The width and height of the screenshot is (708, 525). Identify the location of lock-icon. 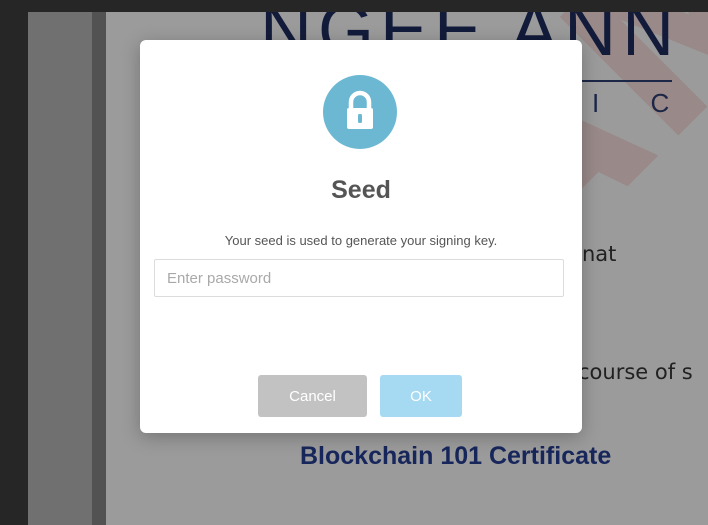
(360, 112).